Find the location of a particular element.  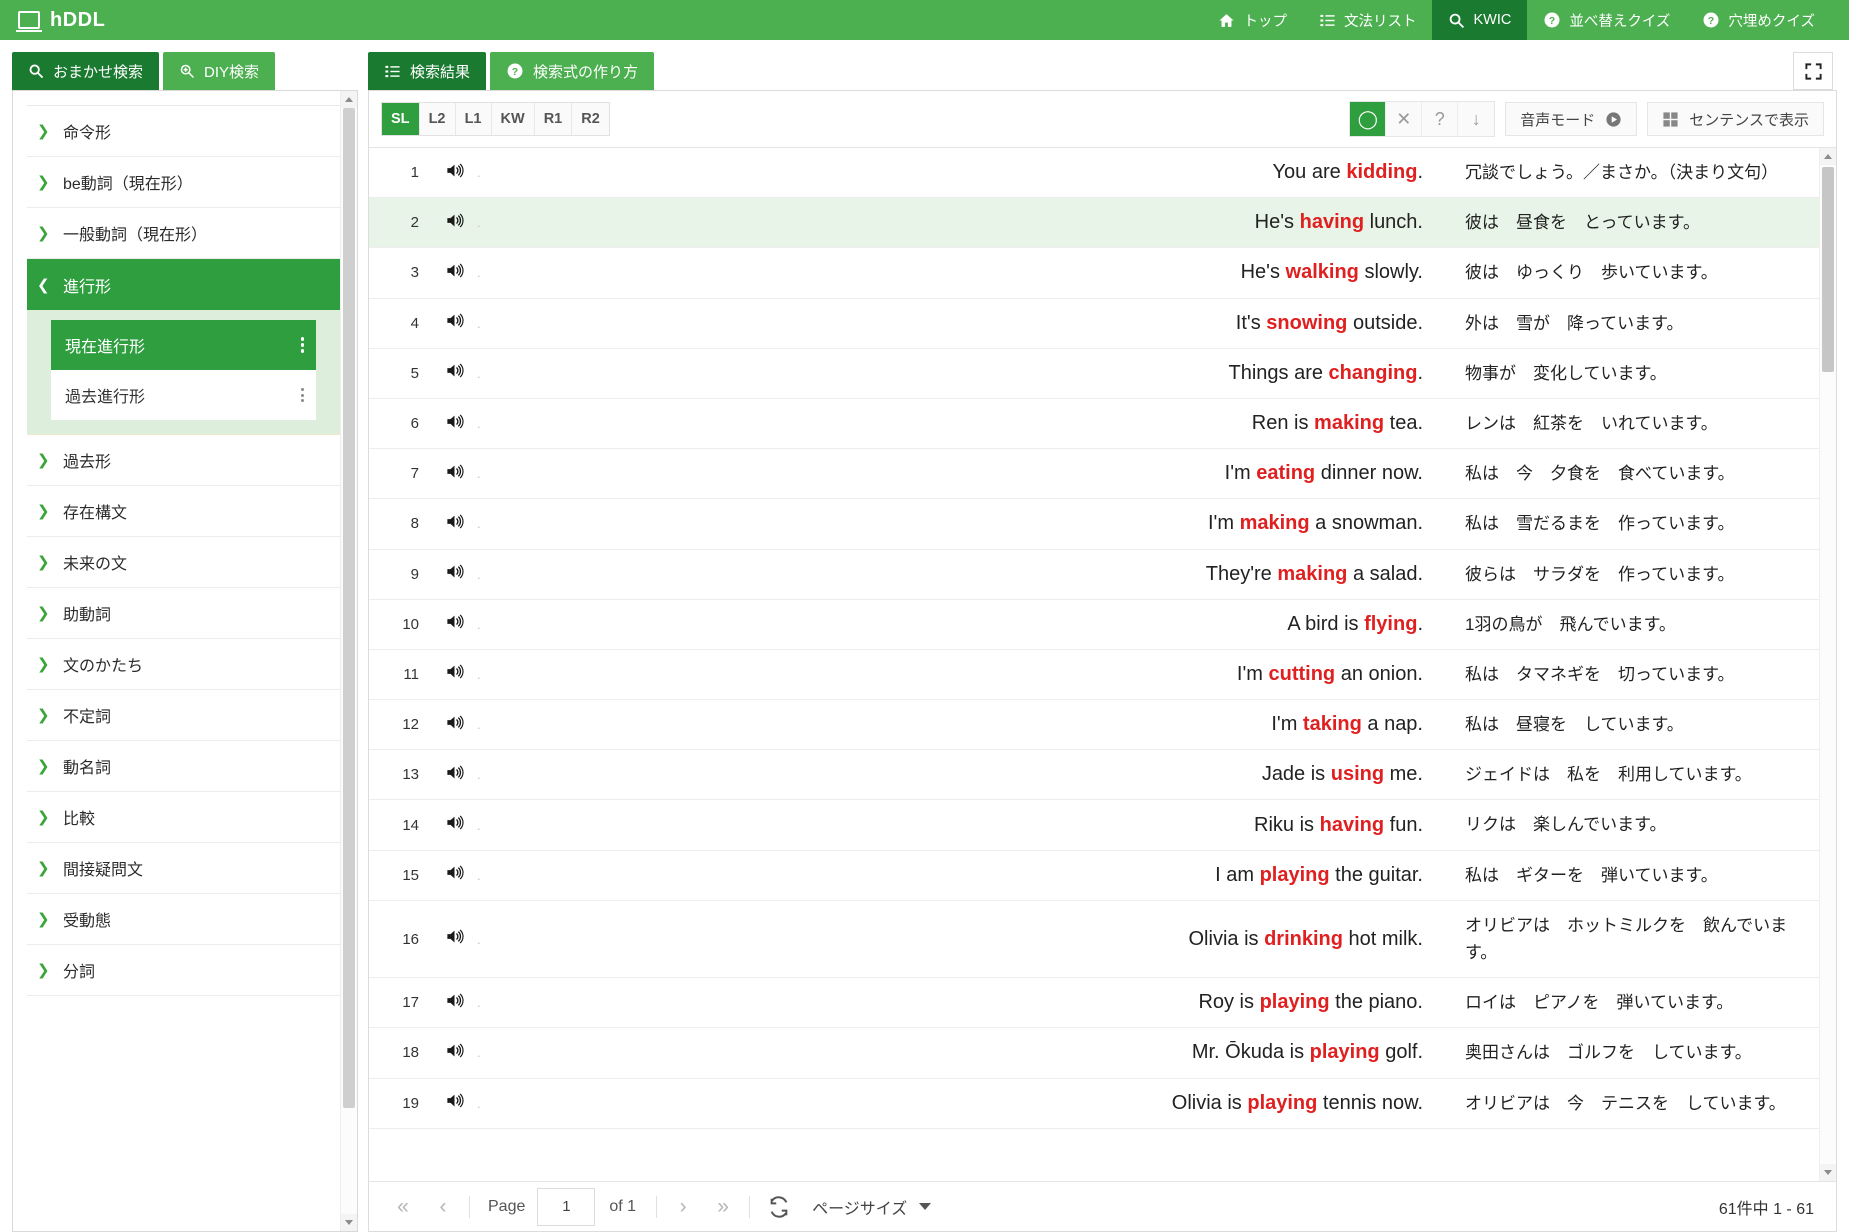

nav-item-top: トップ is located at coordinates (1252, 20).